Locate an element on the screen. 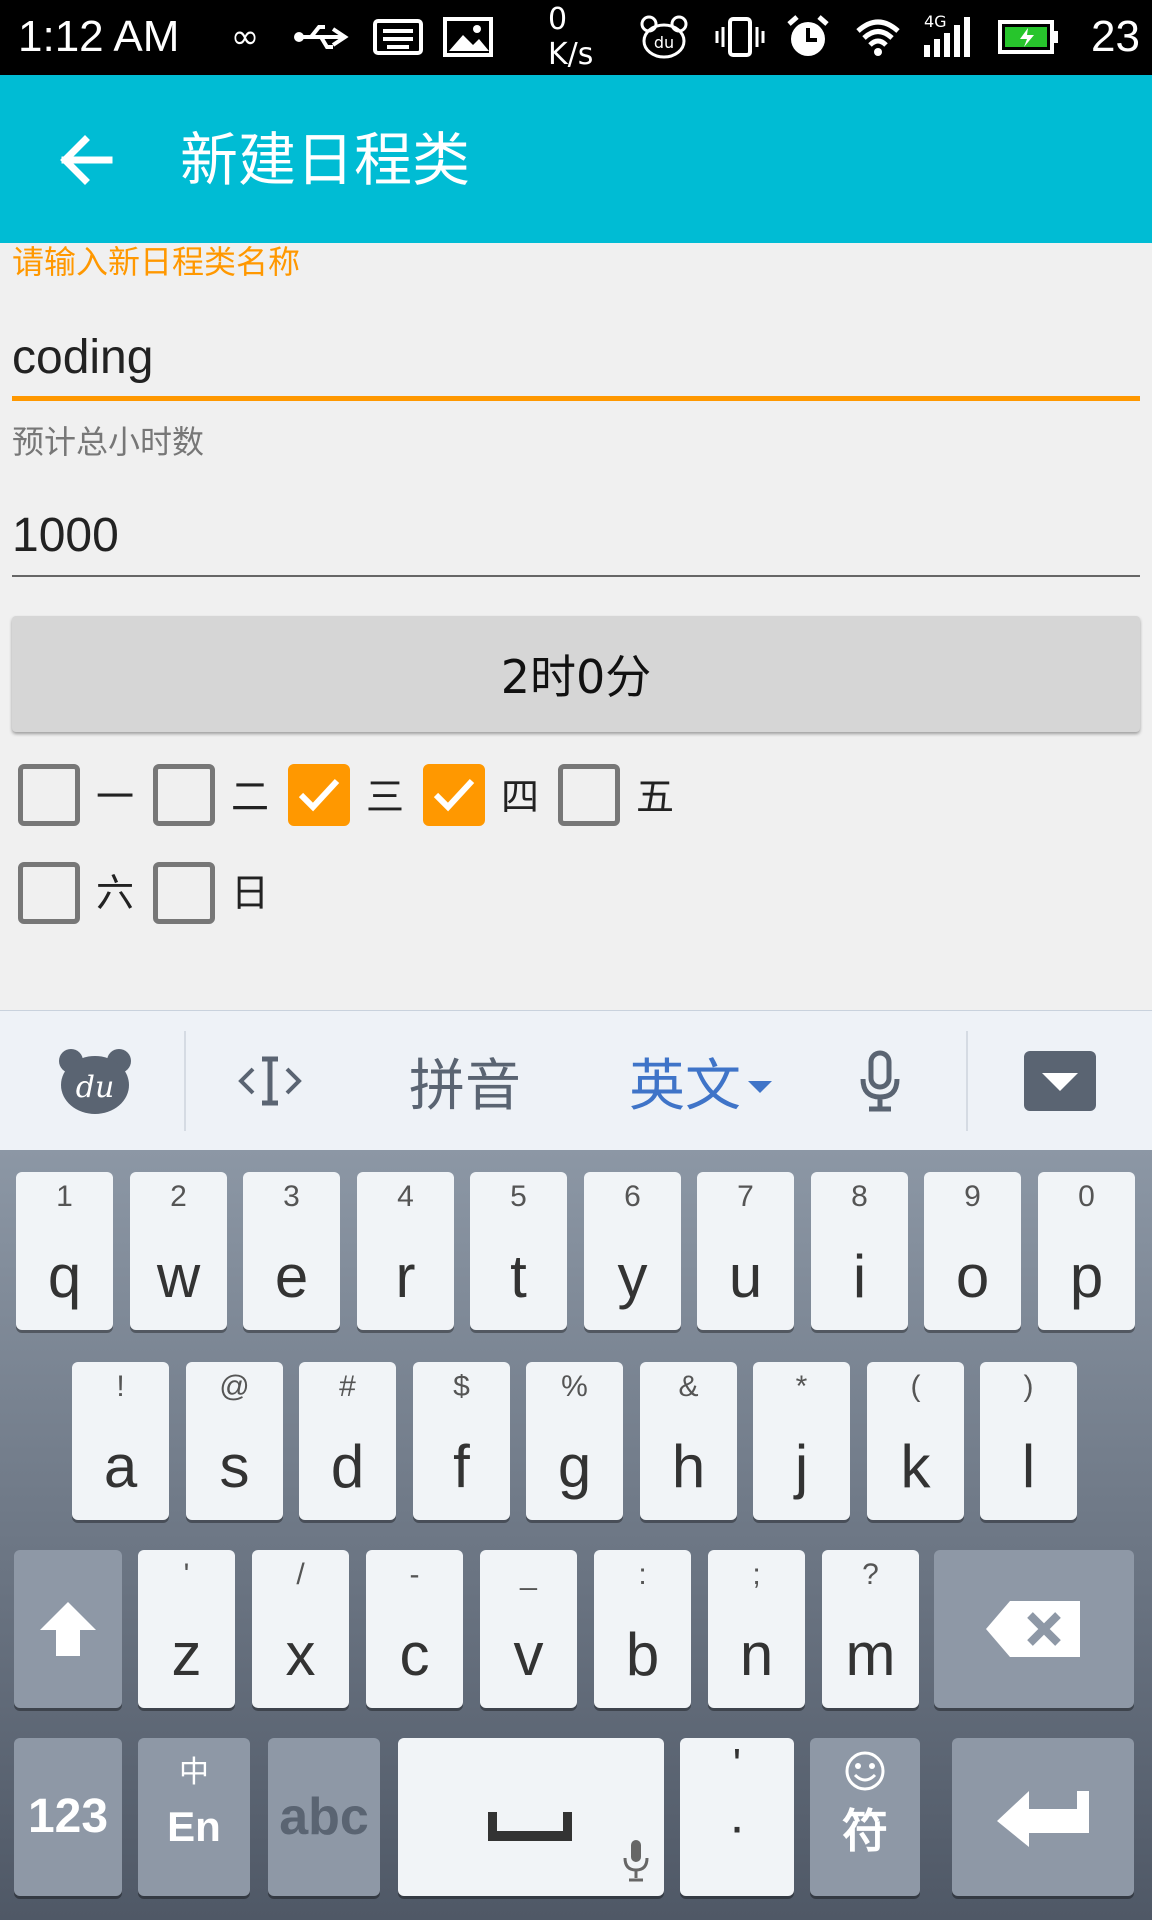 The width and height of the screenshot is (1152, 1920). key-d: # d is located at coordinates (347, 1441).